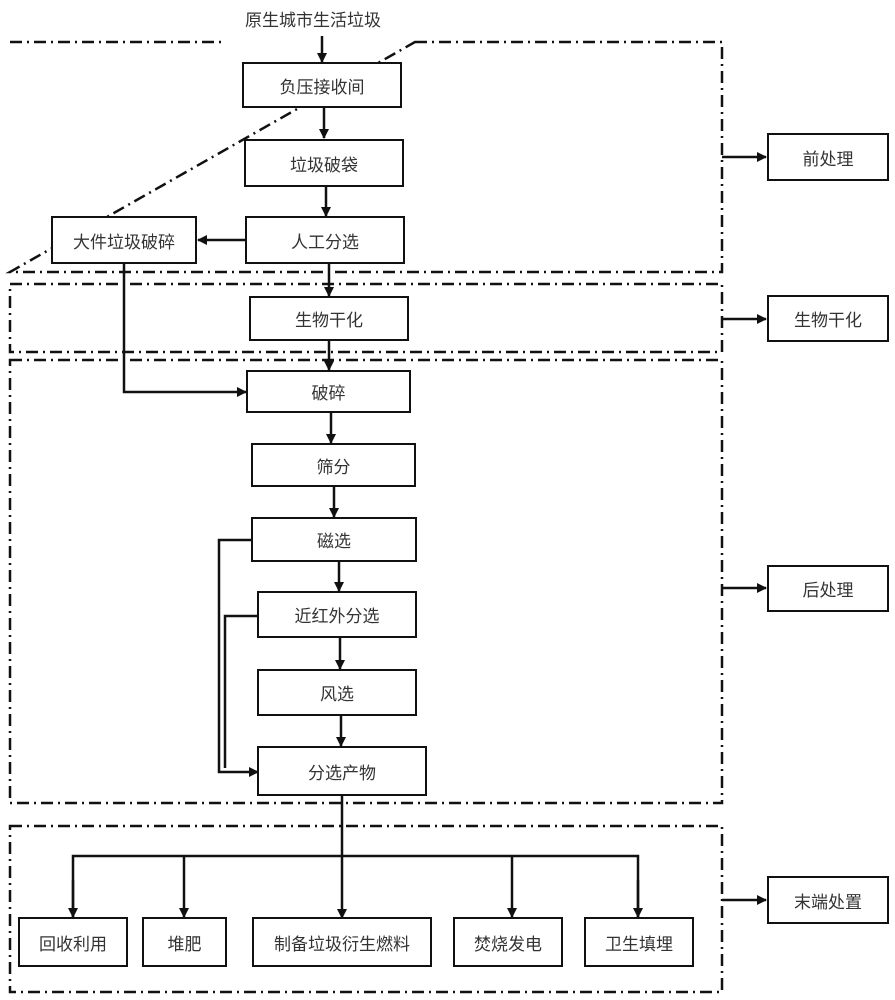 The width and height of the screenshot is (895, 1000). Describe the element at coordinates (322, 85) in the screenshot. I see `node-negative-pressure: 负压接收间` at that location.